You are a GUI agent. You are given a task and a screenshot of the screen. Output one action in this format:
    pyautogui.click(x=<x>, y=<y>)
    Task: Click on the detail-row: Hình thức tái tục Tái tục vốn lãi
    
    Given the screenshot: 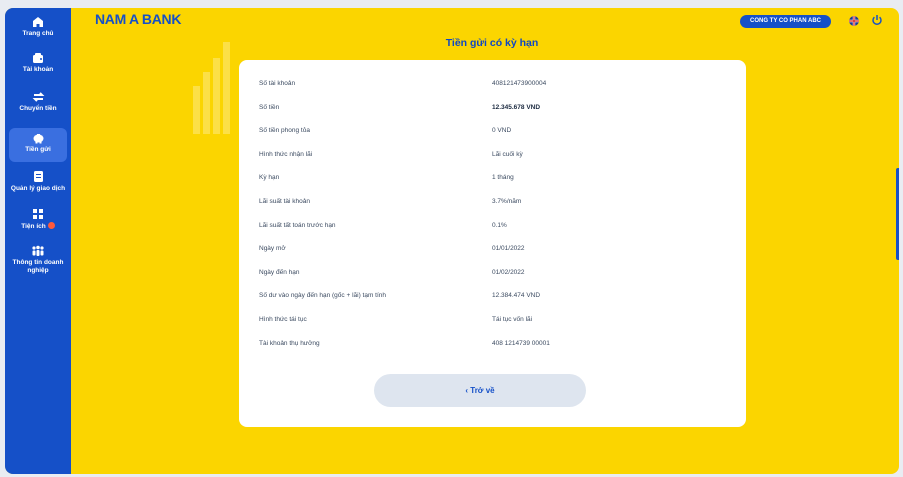 What is the action you would take?
    pyautogui.click(x=492, y=322)
    